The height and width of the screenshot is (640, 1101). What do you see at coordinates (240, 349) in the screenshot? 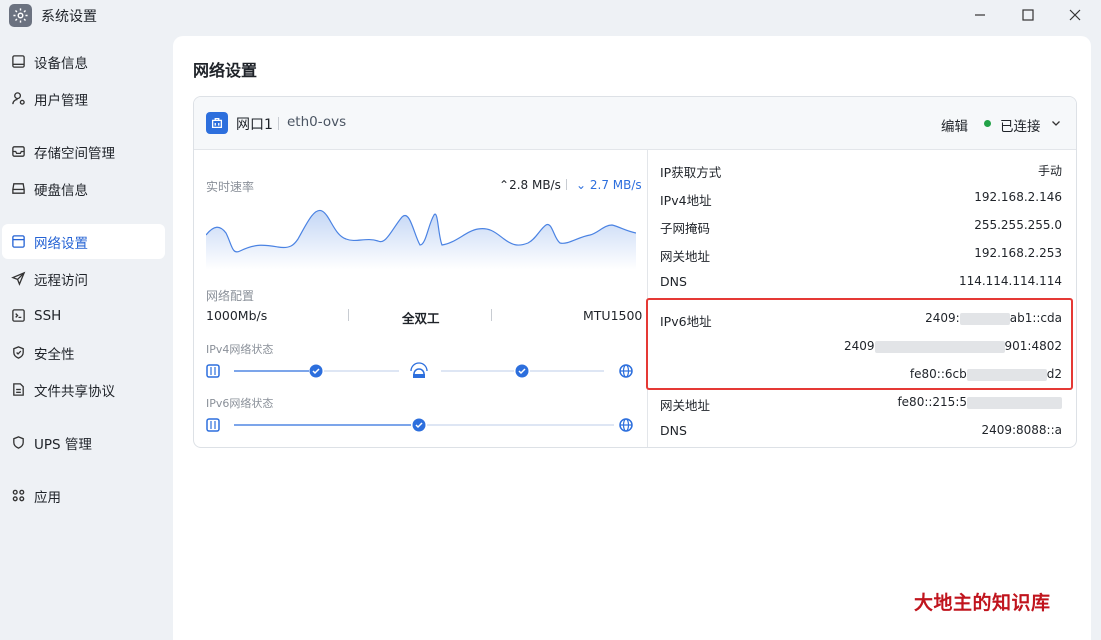
I see `ipv4-status-label: IPv4网络状态` at bounding box center [240, 349].